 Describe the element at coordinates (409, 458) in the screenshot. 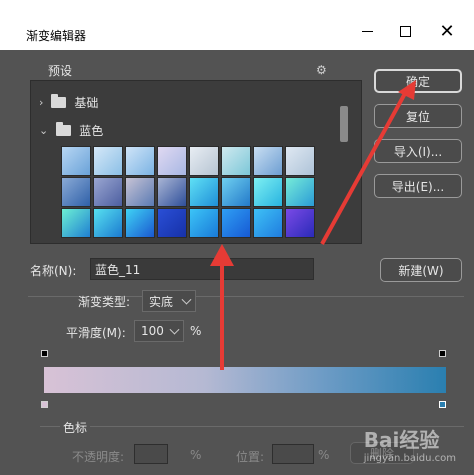

I see `watermark-url: jingyan.baidu.com` at that location.